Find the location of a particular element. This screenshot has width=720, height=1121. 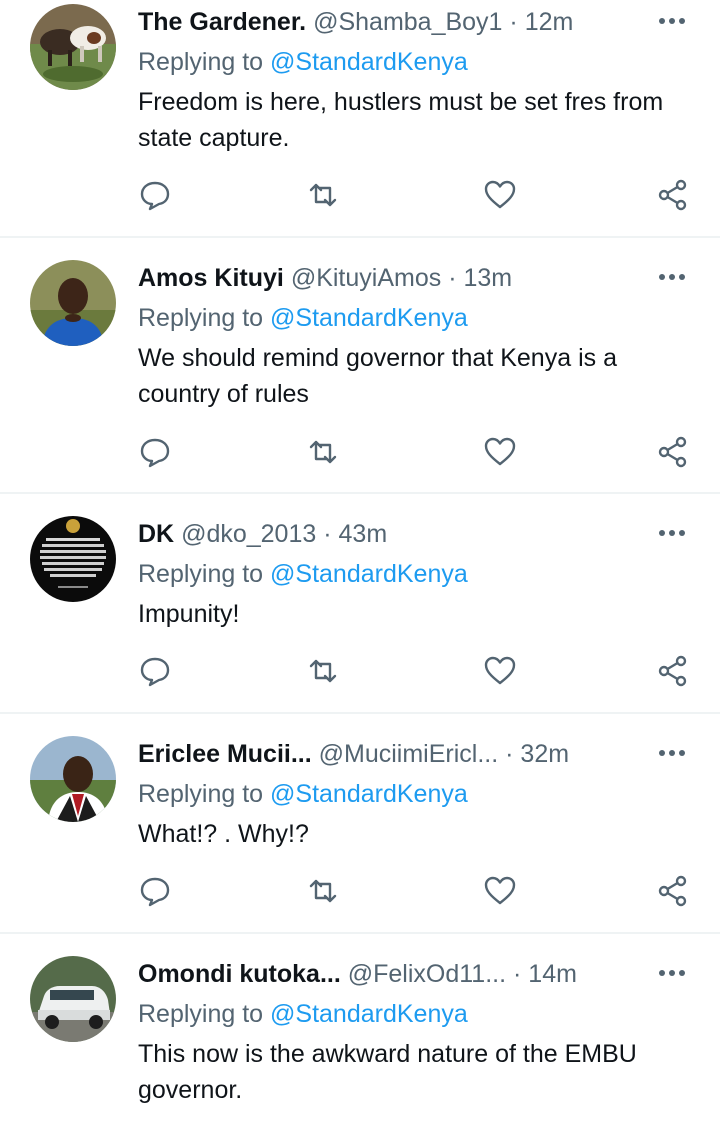

user-handle: @dko_2013 is located at coordinates (248, 534).